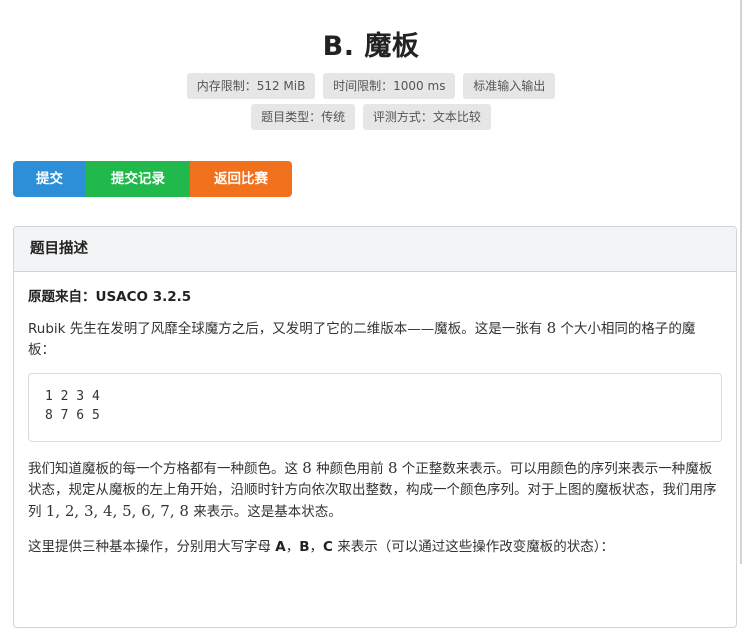 The height and width of the screenshot is (628, 742). I want to click on board-code-block: 1 2 3 4 8 7 6 5, so click(375, 407).